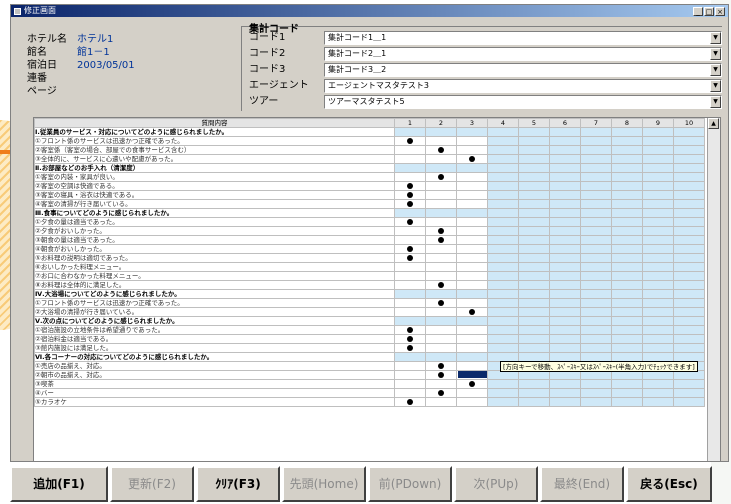 The height and width of the screenshot is (504, 731). I want to click on code-select: エージェントマスタテスト3 ▼, so click(523, 85).